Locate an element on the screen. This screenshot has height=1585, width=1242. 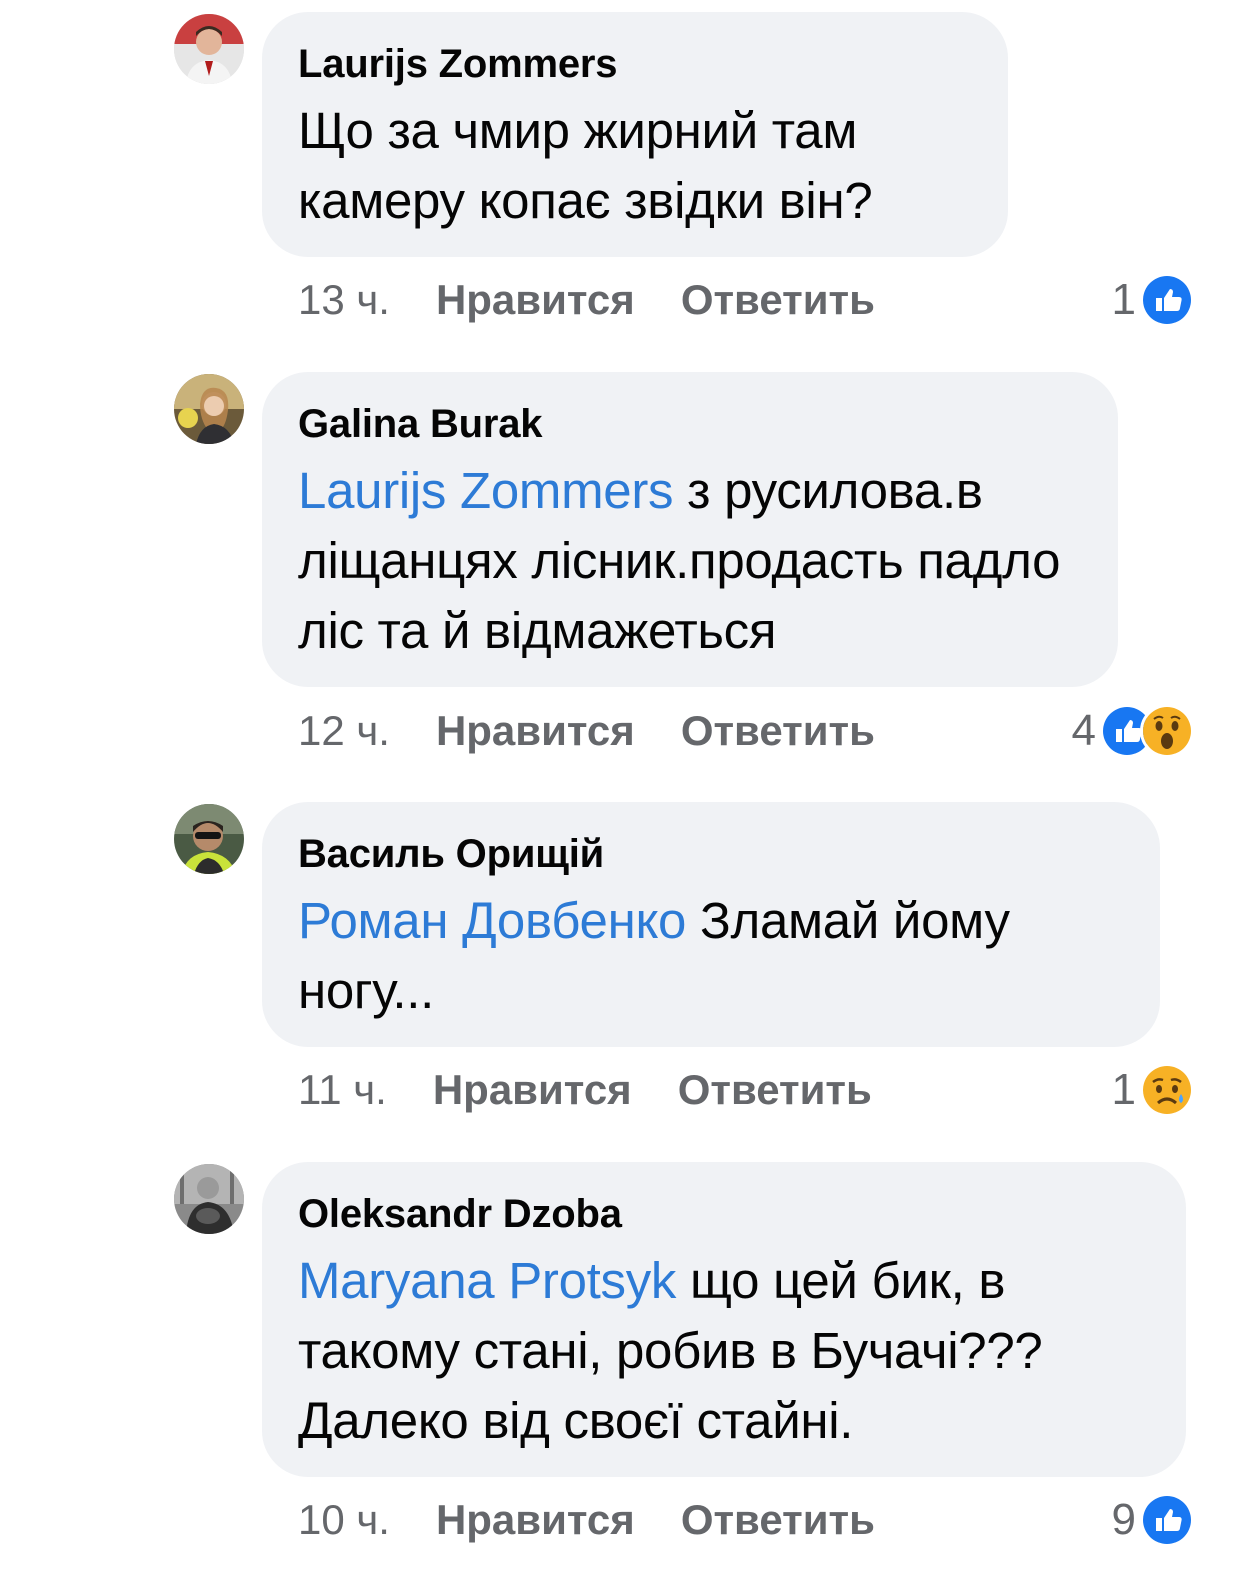
mention-link: Laurijs Zommers is located at coordinates (486, 490).